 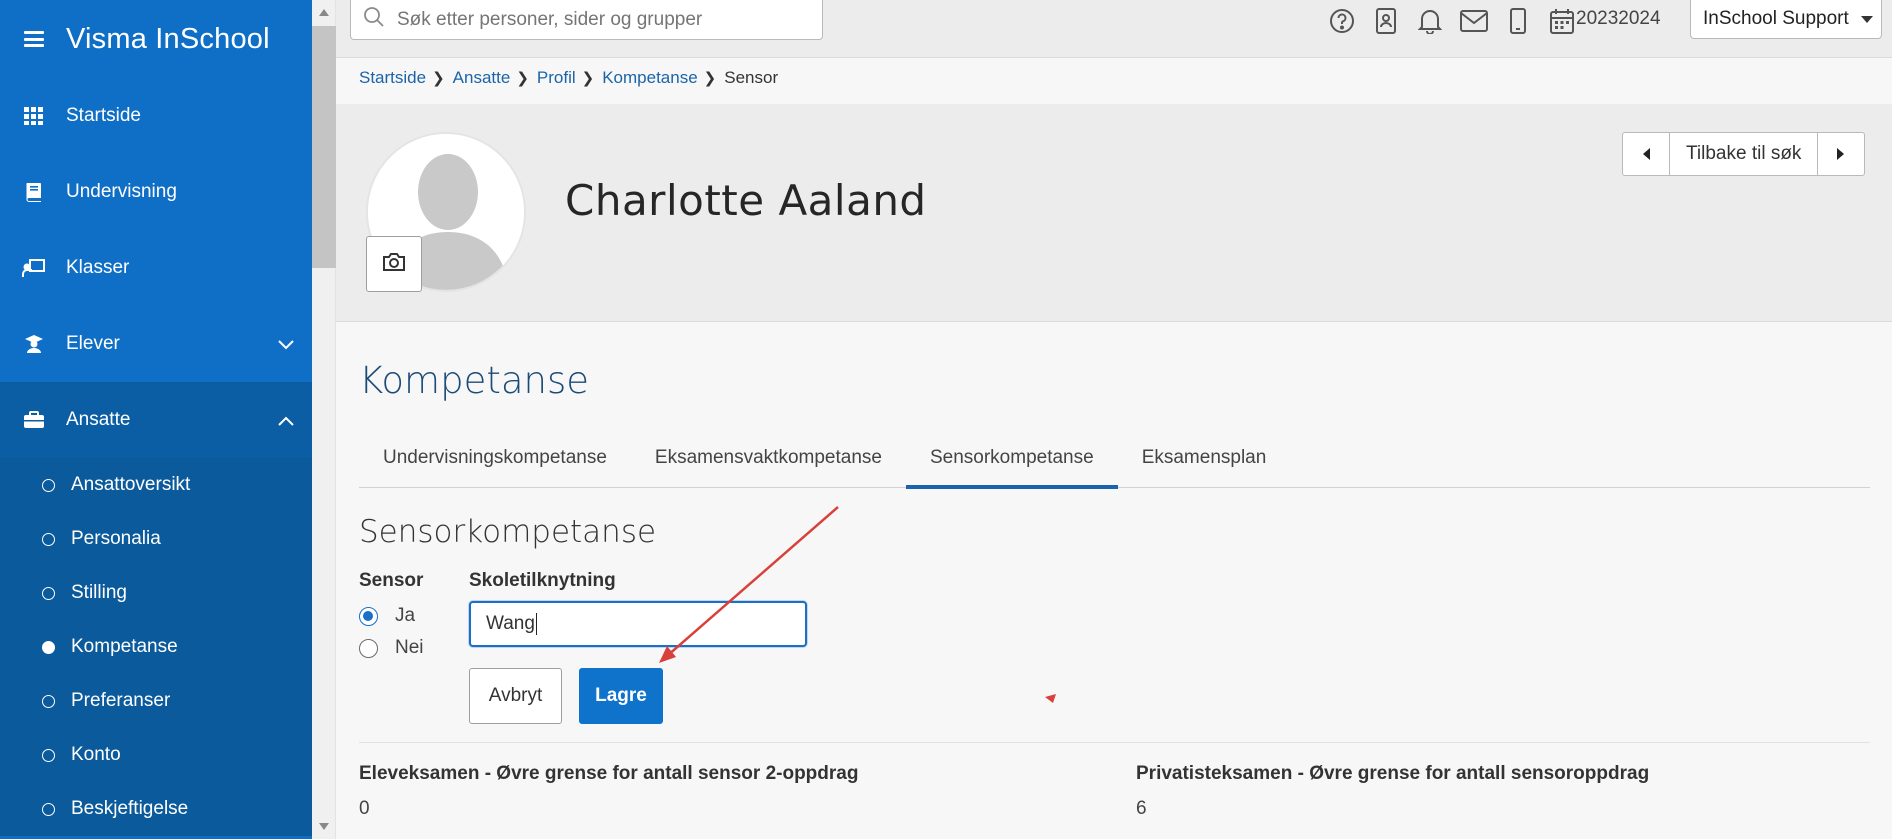 I want to click on sidebar-subitem-preferanser: Preferanser, so click(x=156, y=701).